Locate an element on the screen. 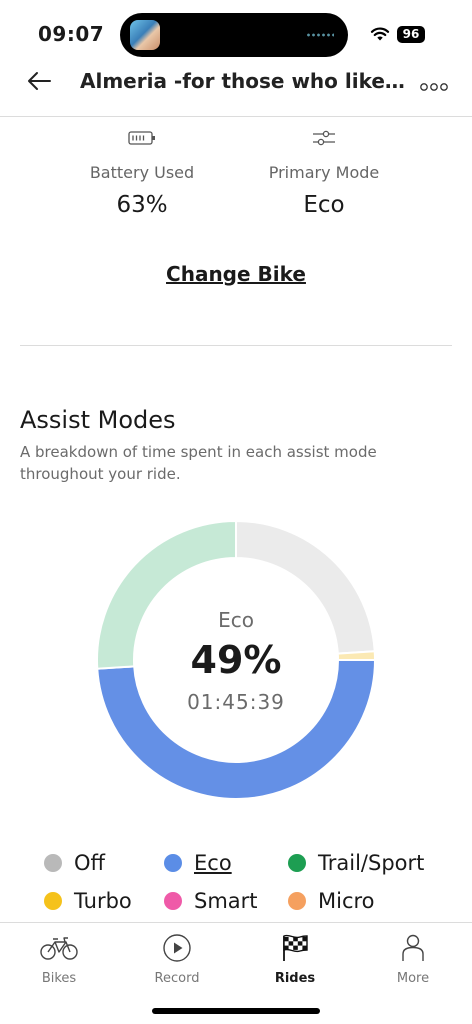 This screenshot has width=472, height=1024. back-arrow-icon is located at coordinates (39, 81).